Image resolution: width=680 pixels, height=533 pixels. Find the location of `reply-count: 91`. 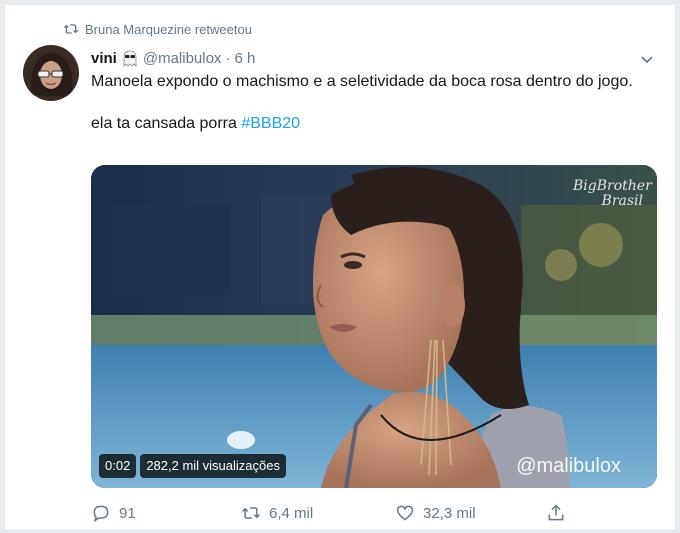

reply-count: 91 is located at coordinates (127, 513).